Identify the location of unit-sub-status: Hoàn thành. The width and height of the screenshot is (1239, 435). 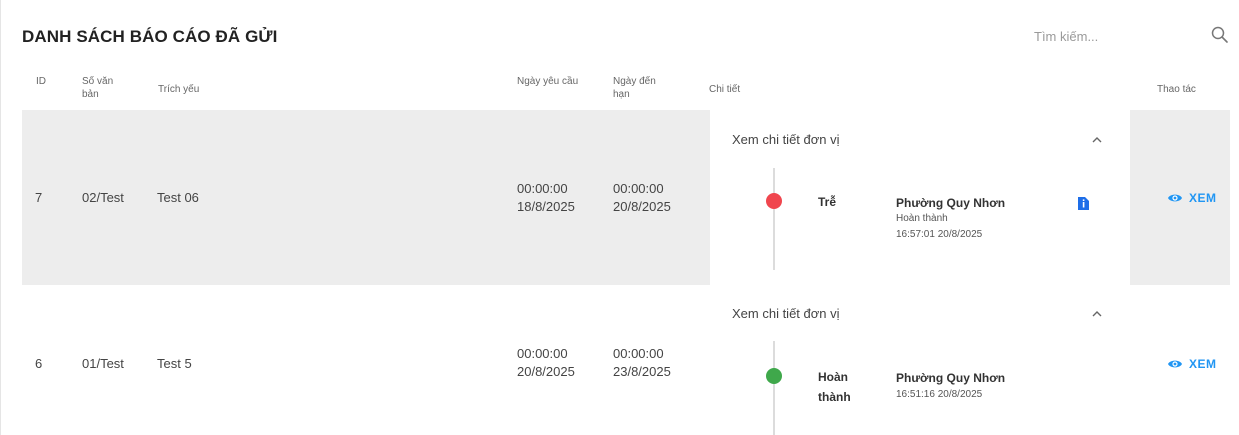
(922, 218).